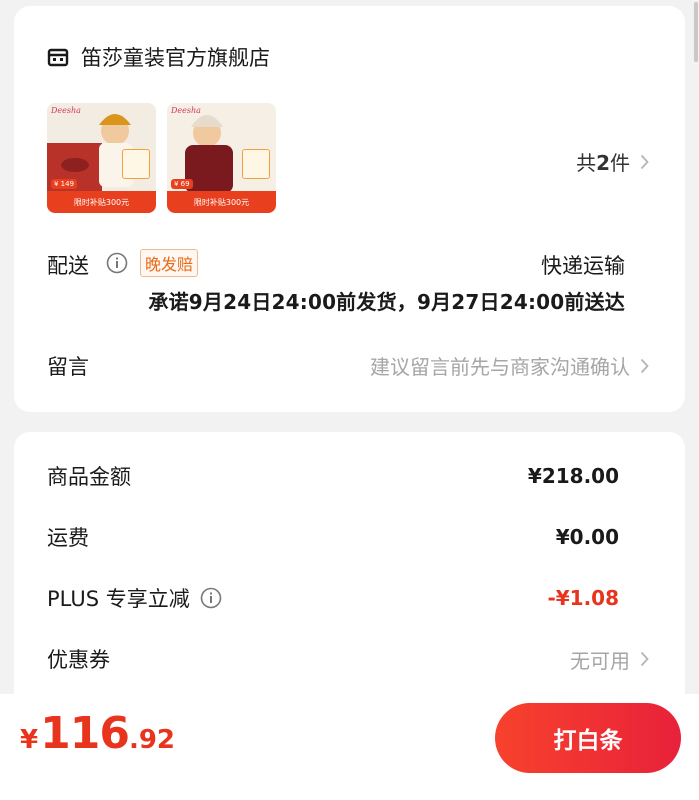 This screenshot has width=699, height=800. I want to click on pay-button: 打白条, so click(588, 738).